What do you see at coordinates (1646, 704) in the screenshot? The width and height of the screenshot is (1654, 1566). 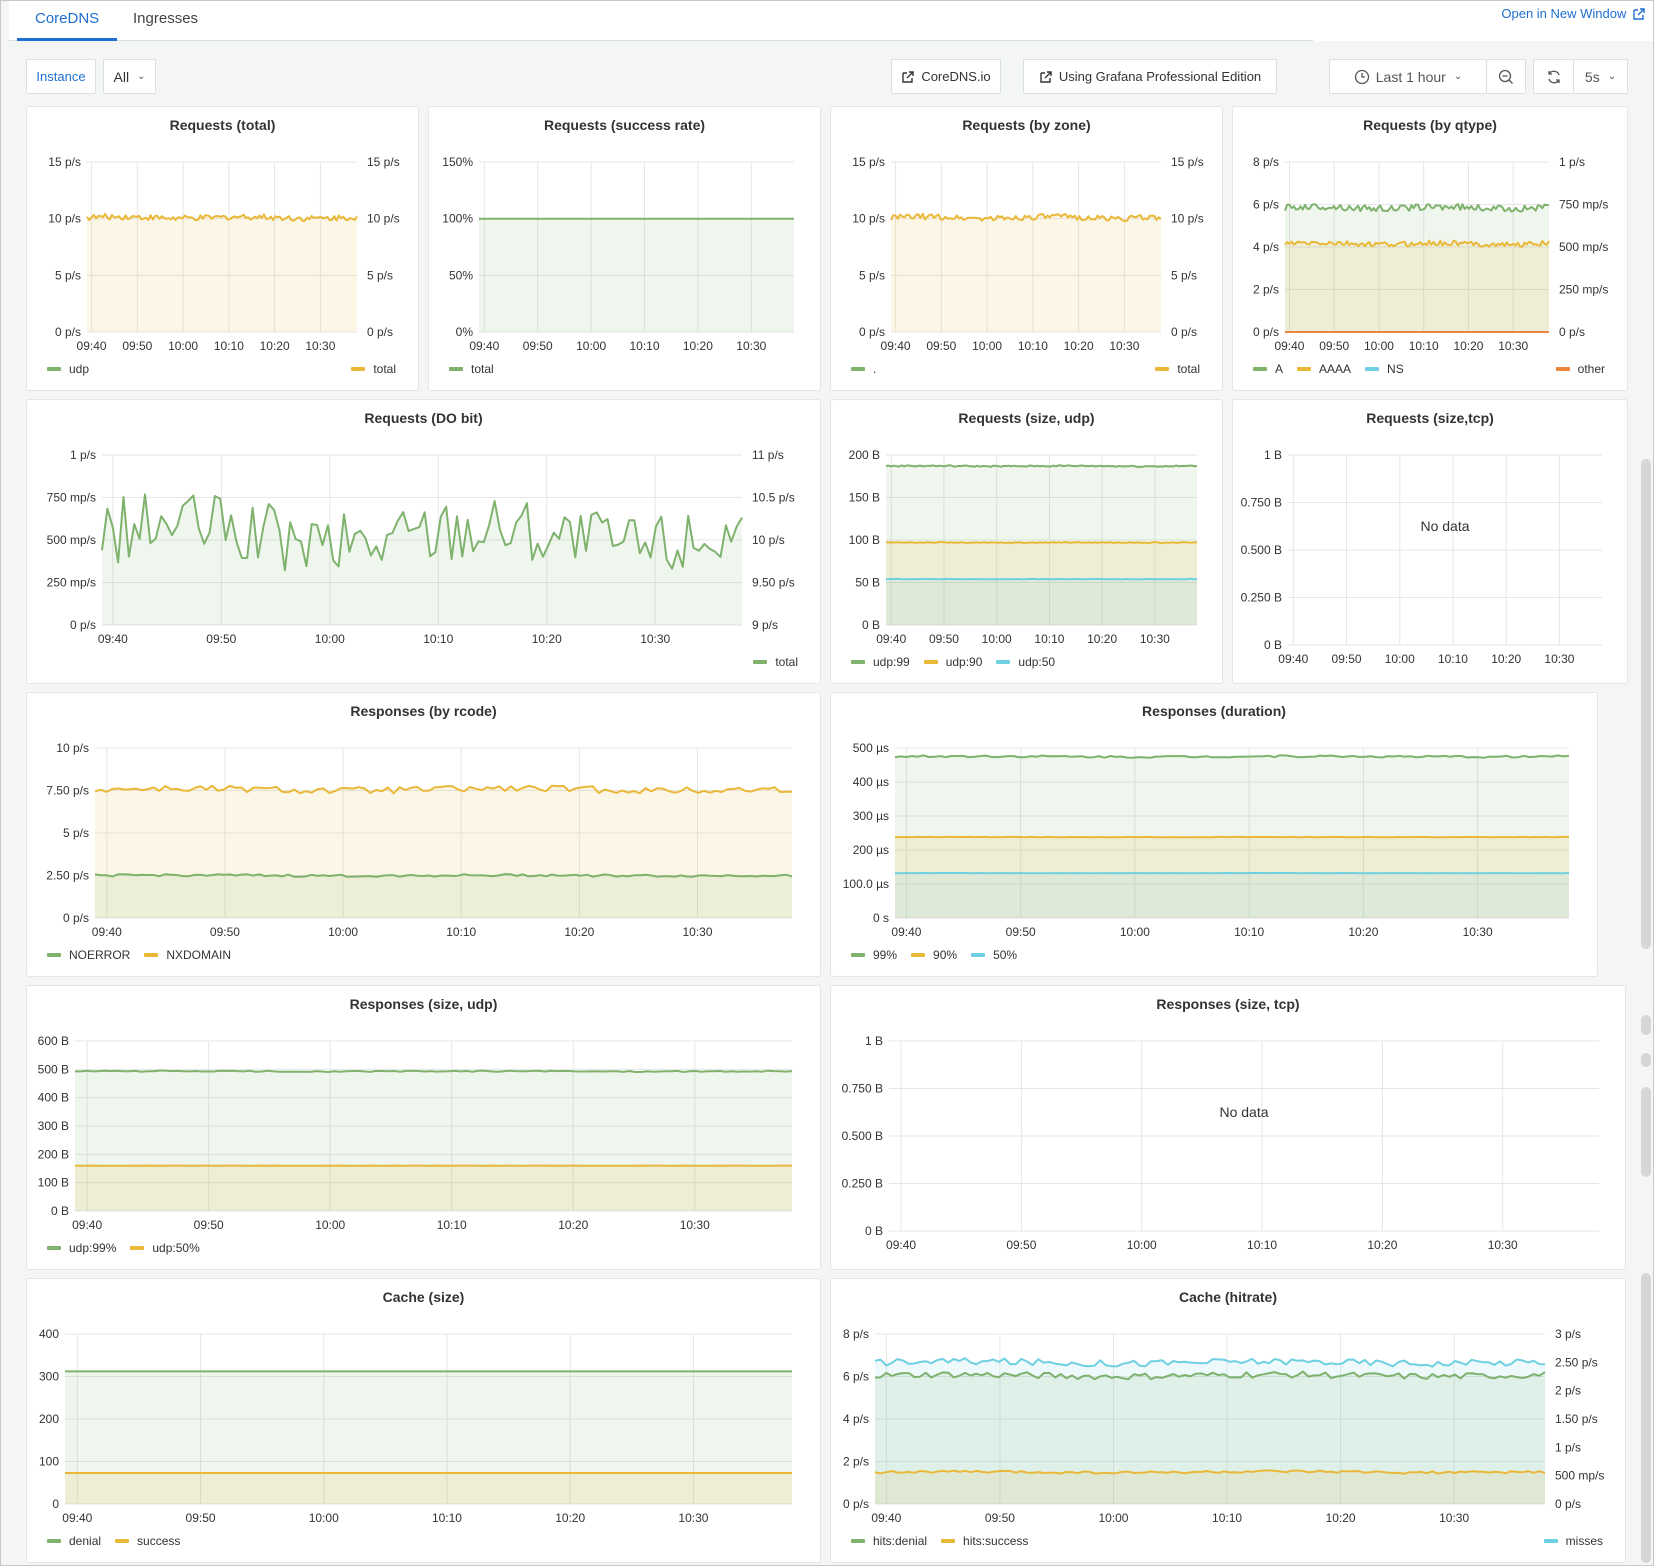 I see `scrollbar-thumb` at bounding box center [1646, 704].